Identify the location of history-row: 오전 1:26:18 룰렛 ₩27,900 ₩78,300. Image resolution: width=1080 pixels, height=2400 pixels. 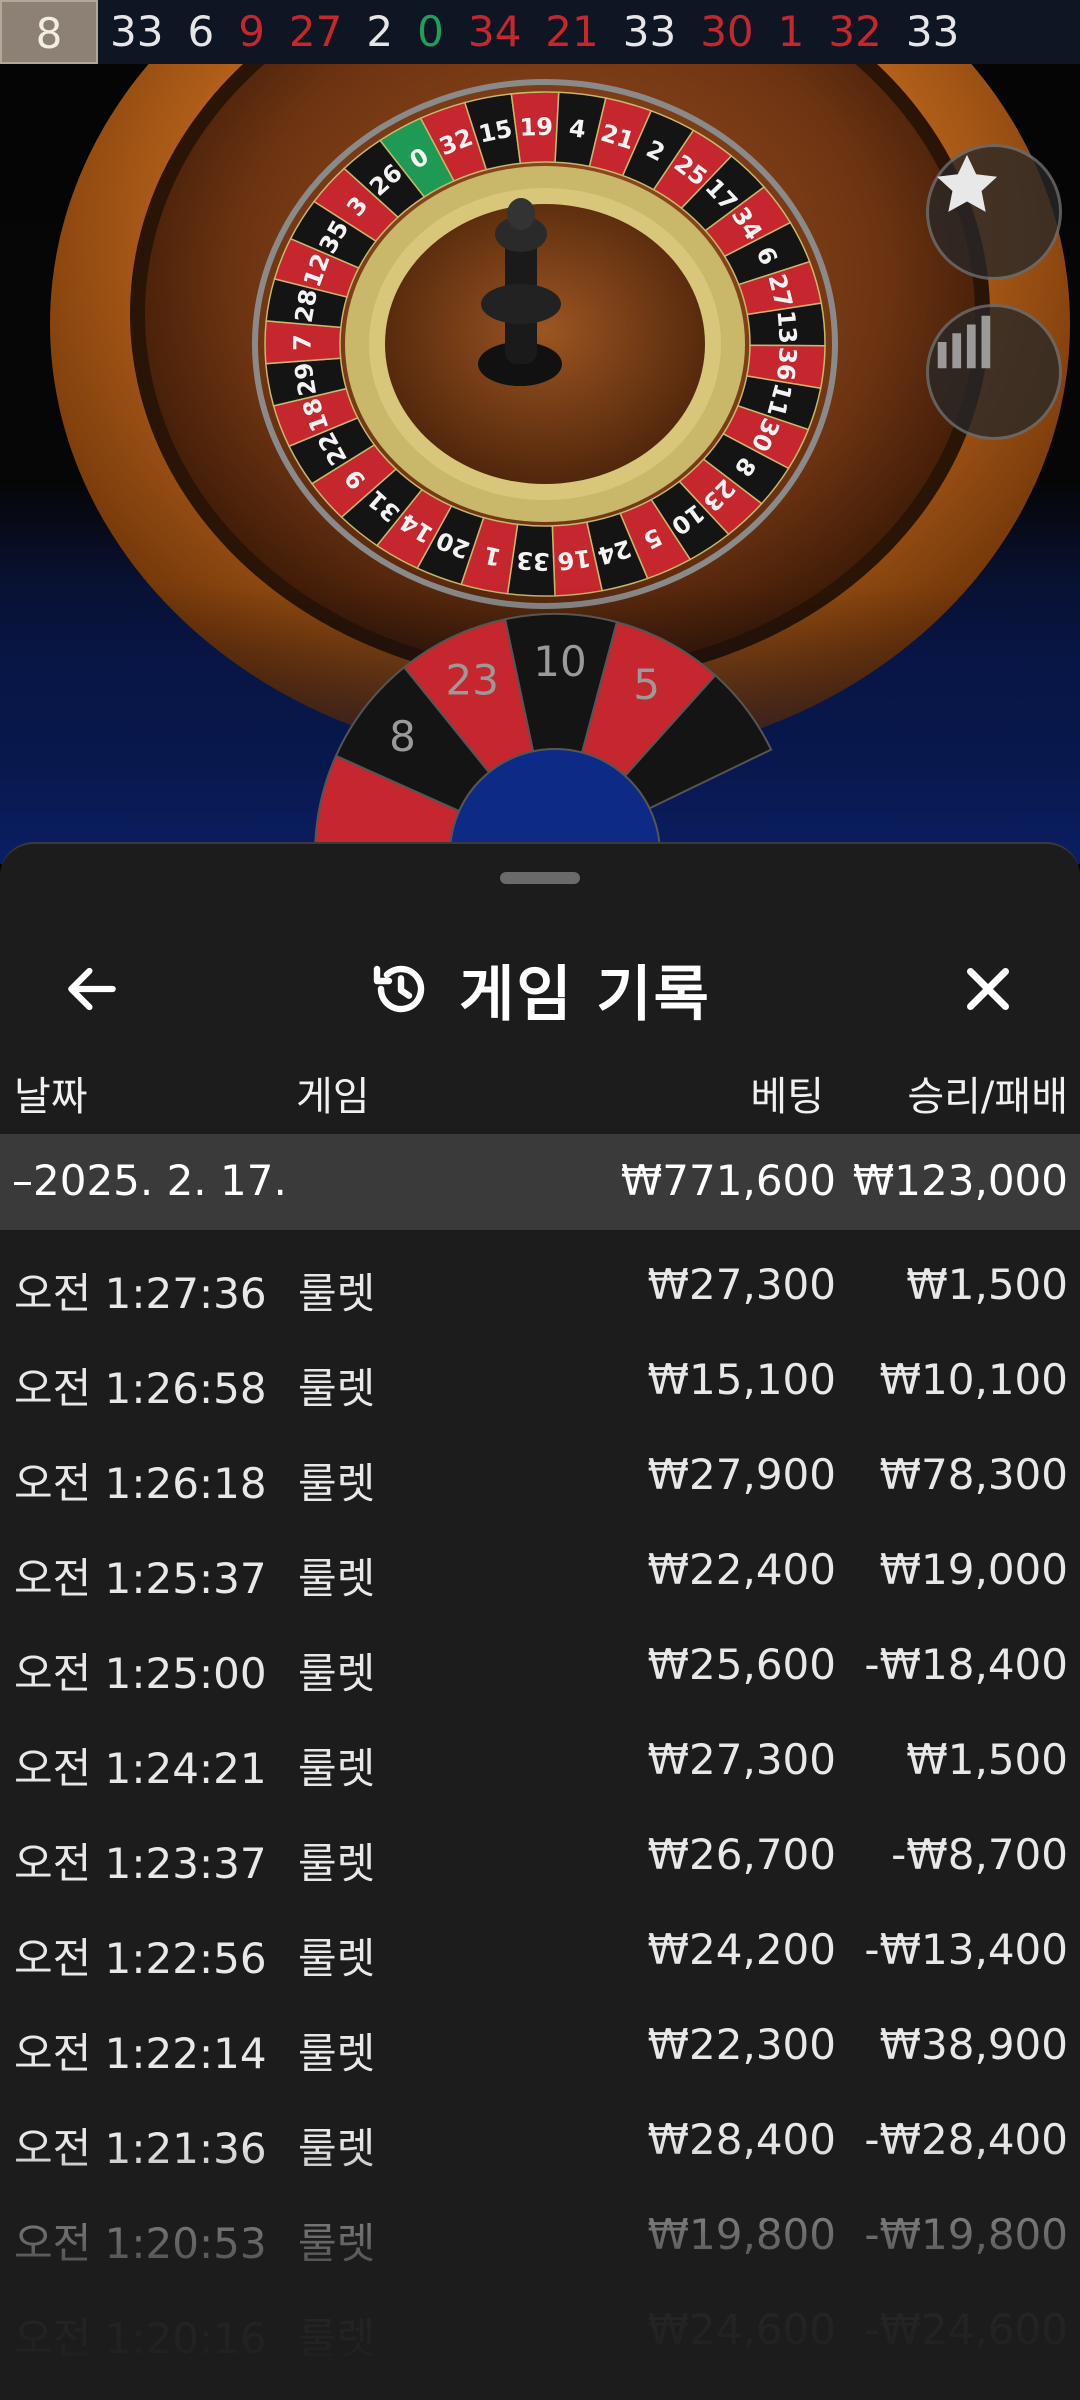
(540, 1467).